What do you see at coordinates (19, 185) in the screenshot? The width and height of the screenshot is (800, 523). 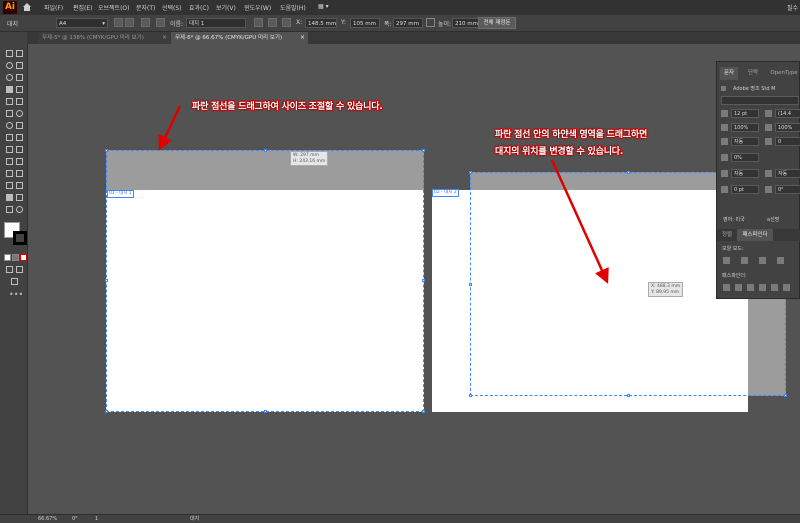 I see `column-graph-tool-icon` at bounding box center [19, 185].